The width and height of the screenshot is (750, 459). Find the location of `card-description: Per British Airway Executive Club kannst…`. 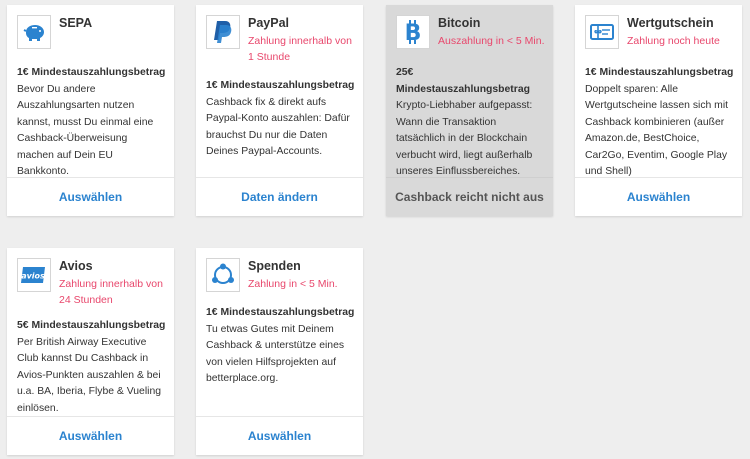

card-description: Per British Airway Executive Club kannst… is located at coordinates (89, 375).